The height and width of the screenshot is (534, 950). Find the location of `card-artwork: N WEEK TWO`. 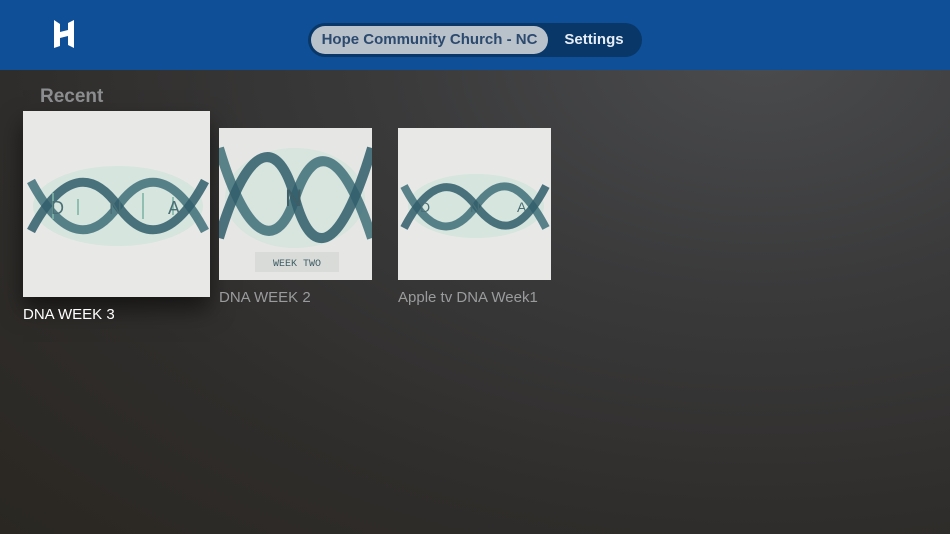

card-artwork: N WEEK TWO is located at coordinates (295, 204).